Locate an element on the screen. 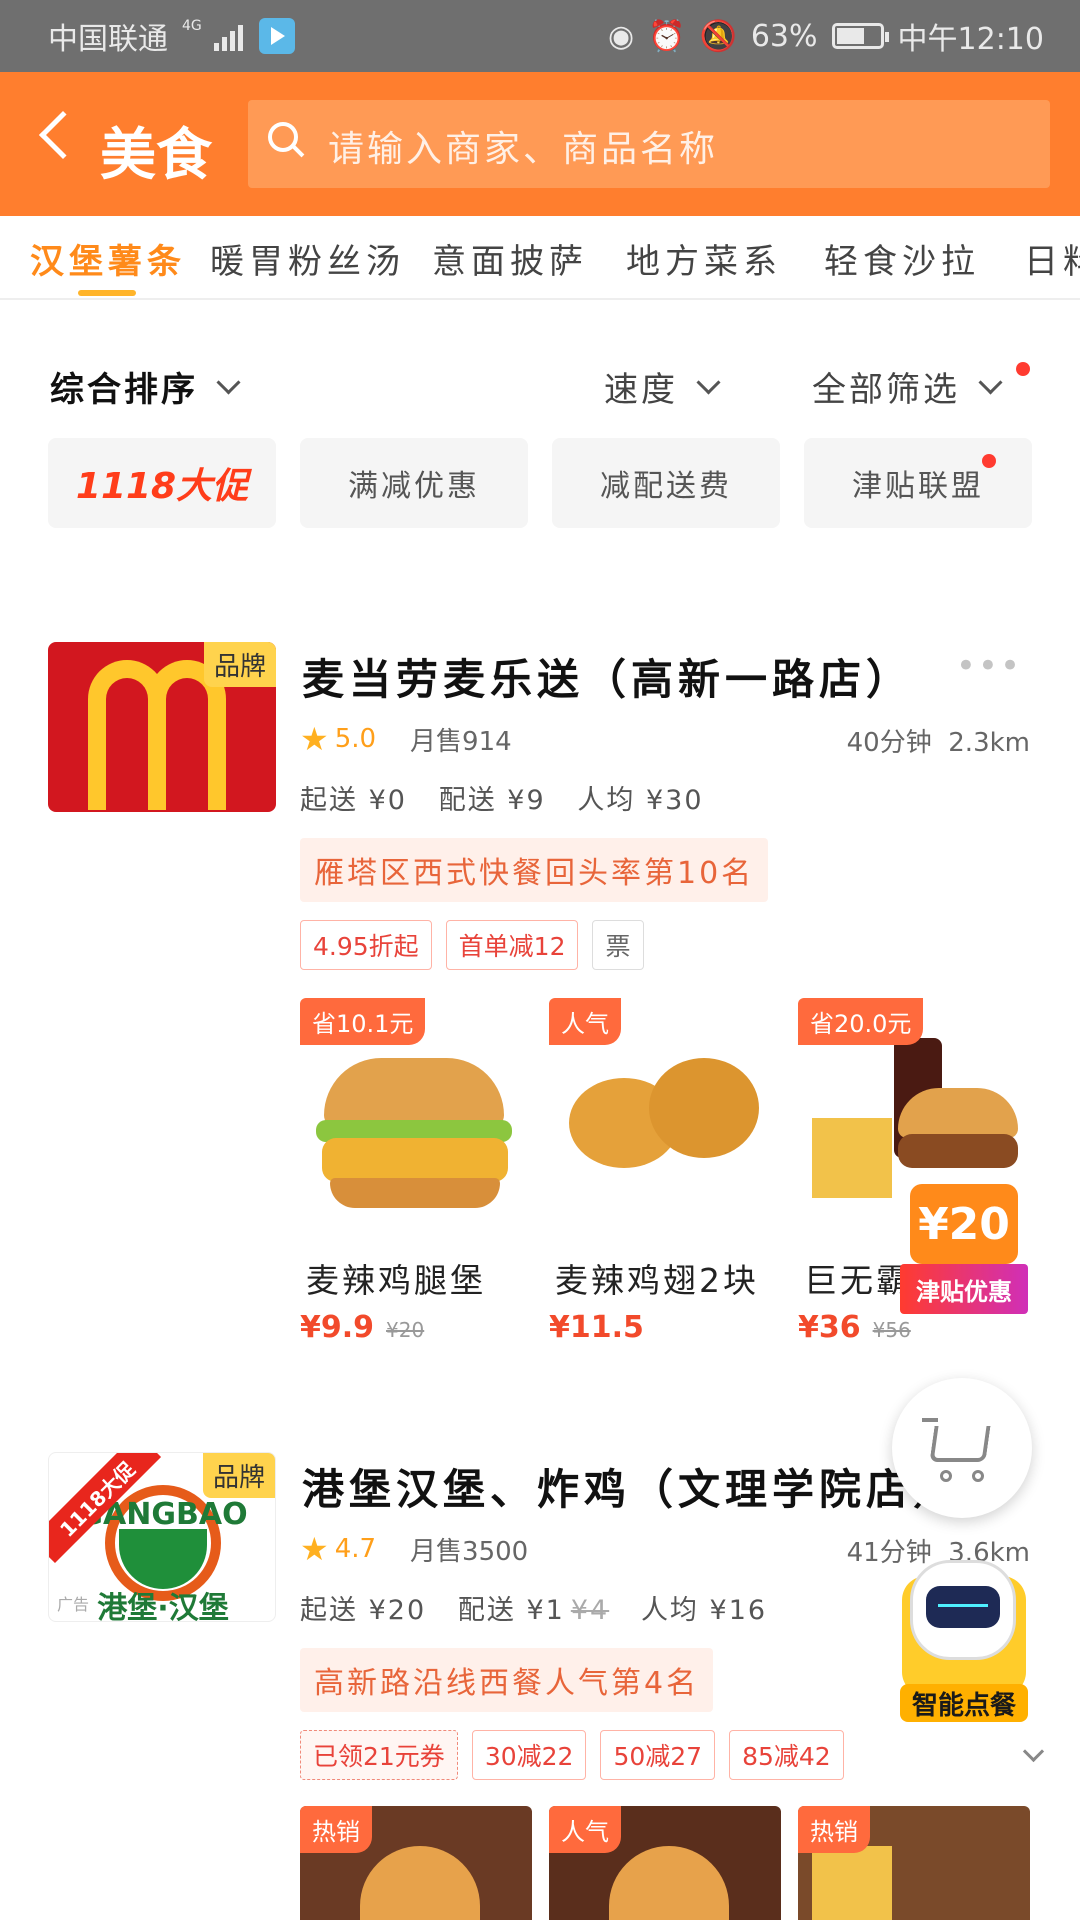 This screenshot has width=1080, height=1920. sort-speed: 速度 is located at coordinates (662, 386).